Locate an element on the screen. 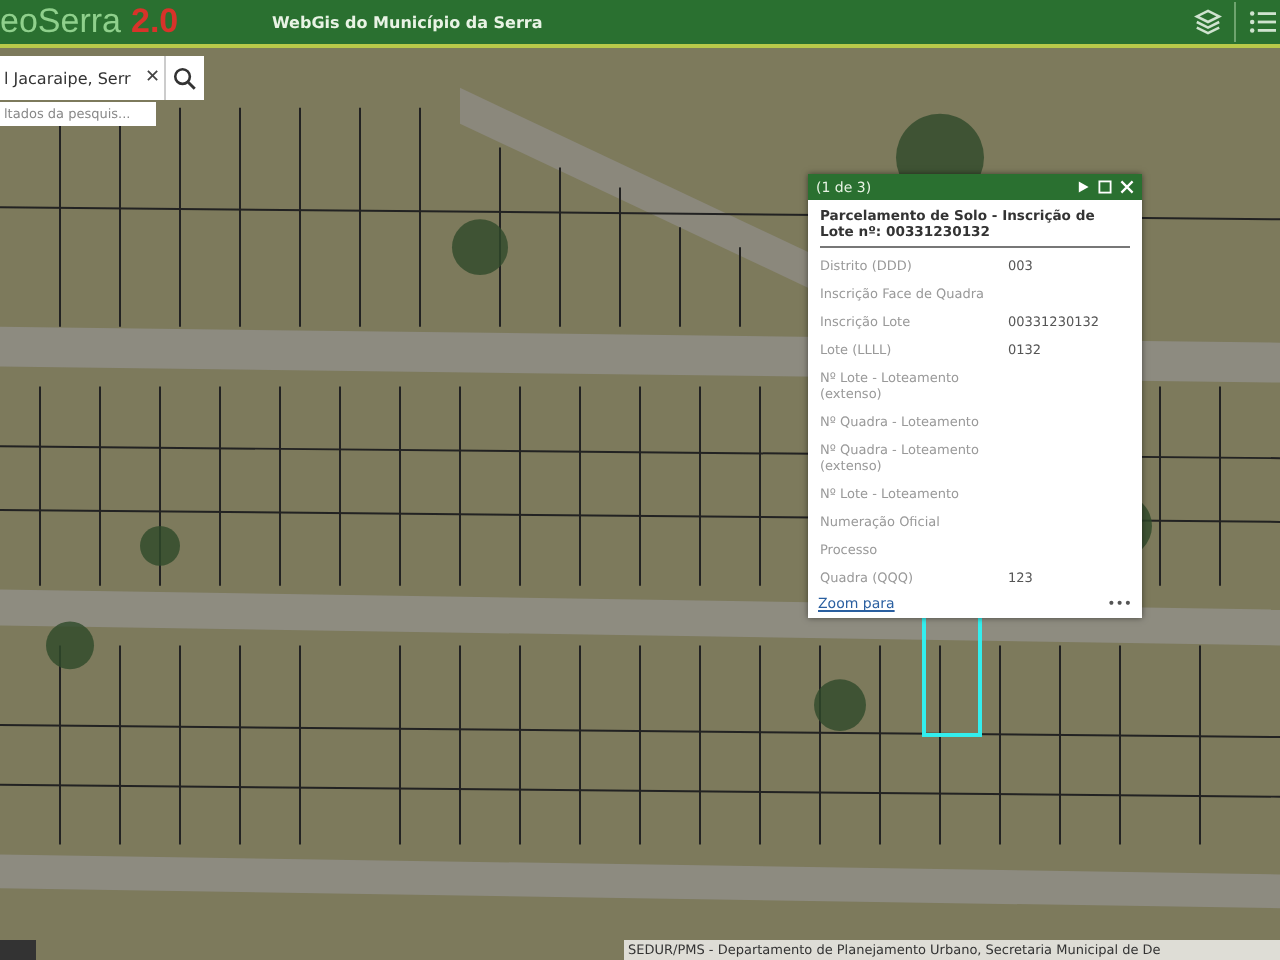  search-button is located at coordinates (184, 78).